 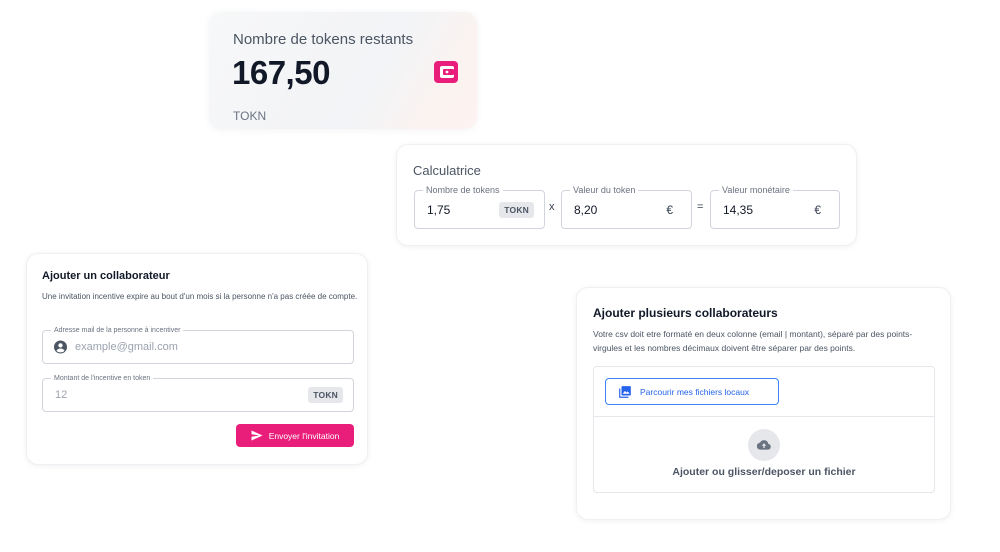 I want to click on monetary-value-value: 14,35, so click(x=738, y=210).